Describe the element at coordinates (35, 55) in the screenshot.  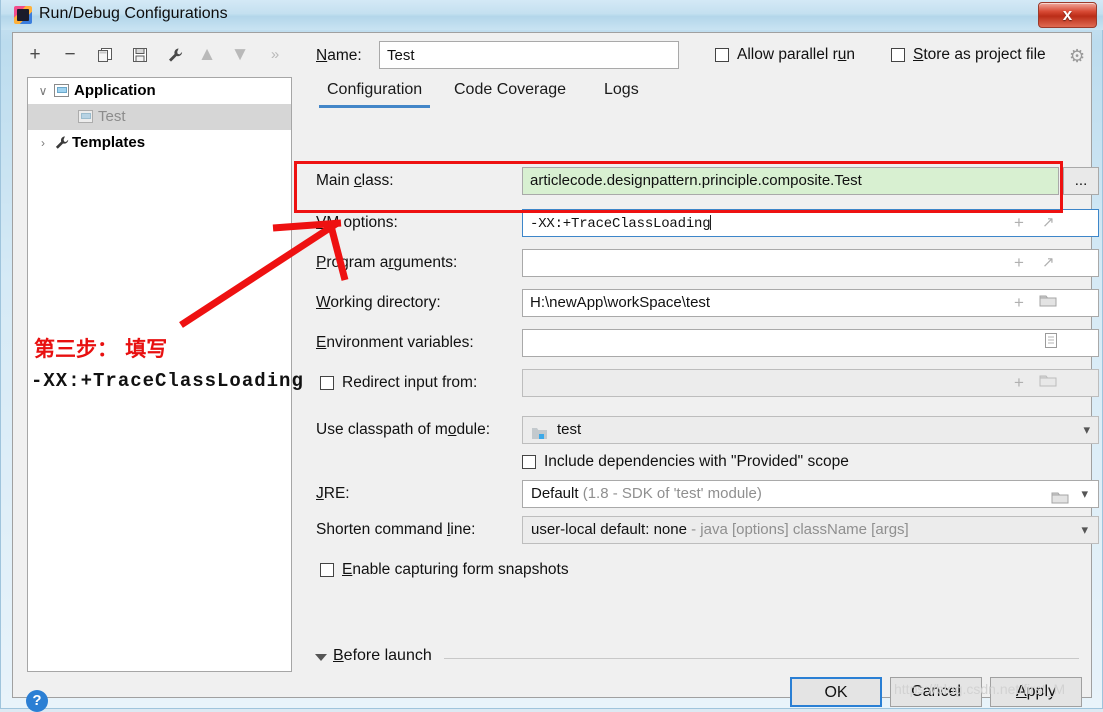
I see `add-configuration-button: +` at that location.